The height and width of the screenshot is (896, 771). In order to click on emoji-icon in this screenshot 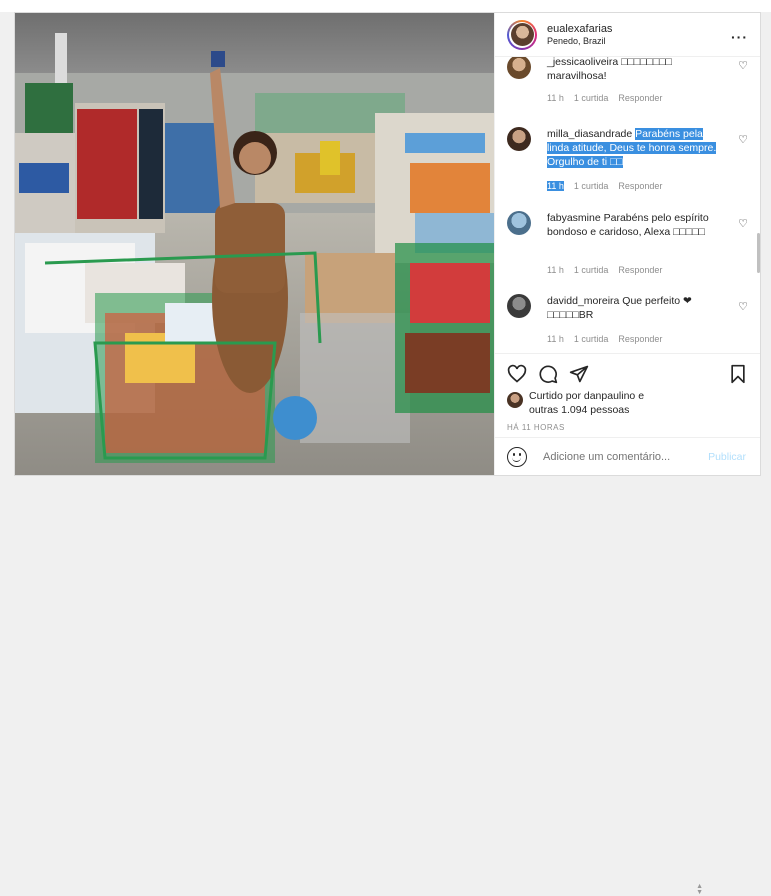, I will do `click(517, 457)`.